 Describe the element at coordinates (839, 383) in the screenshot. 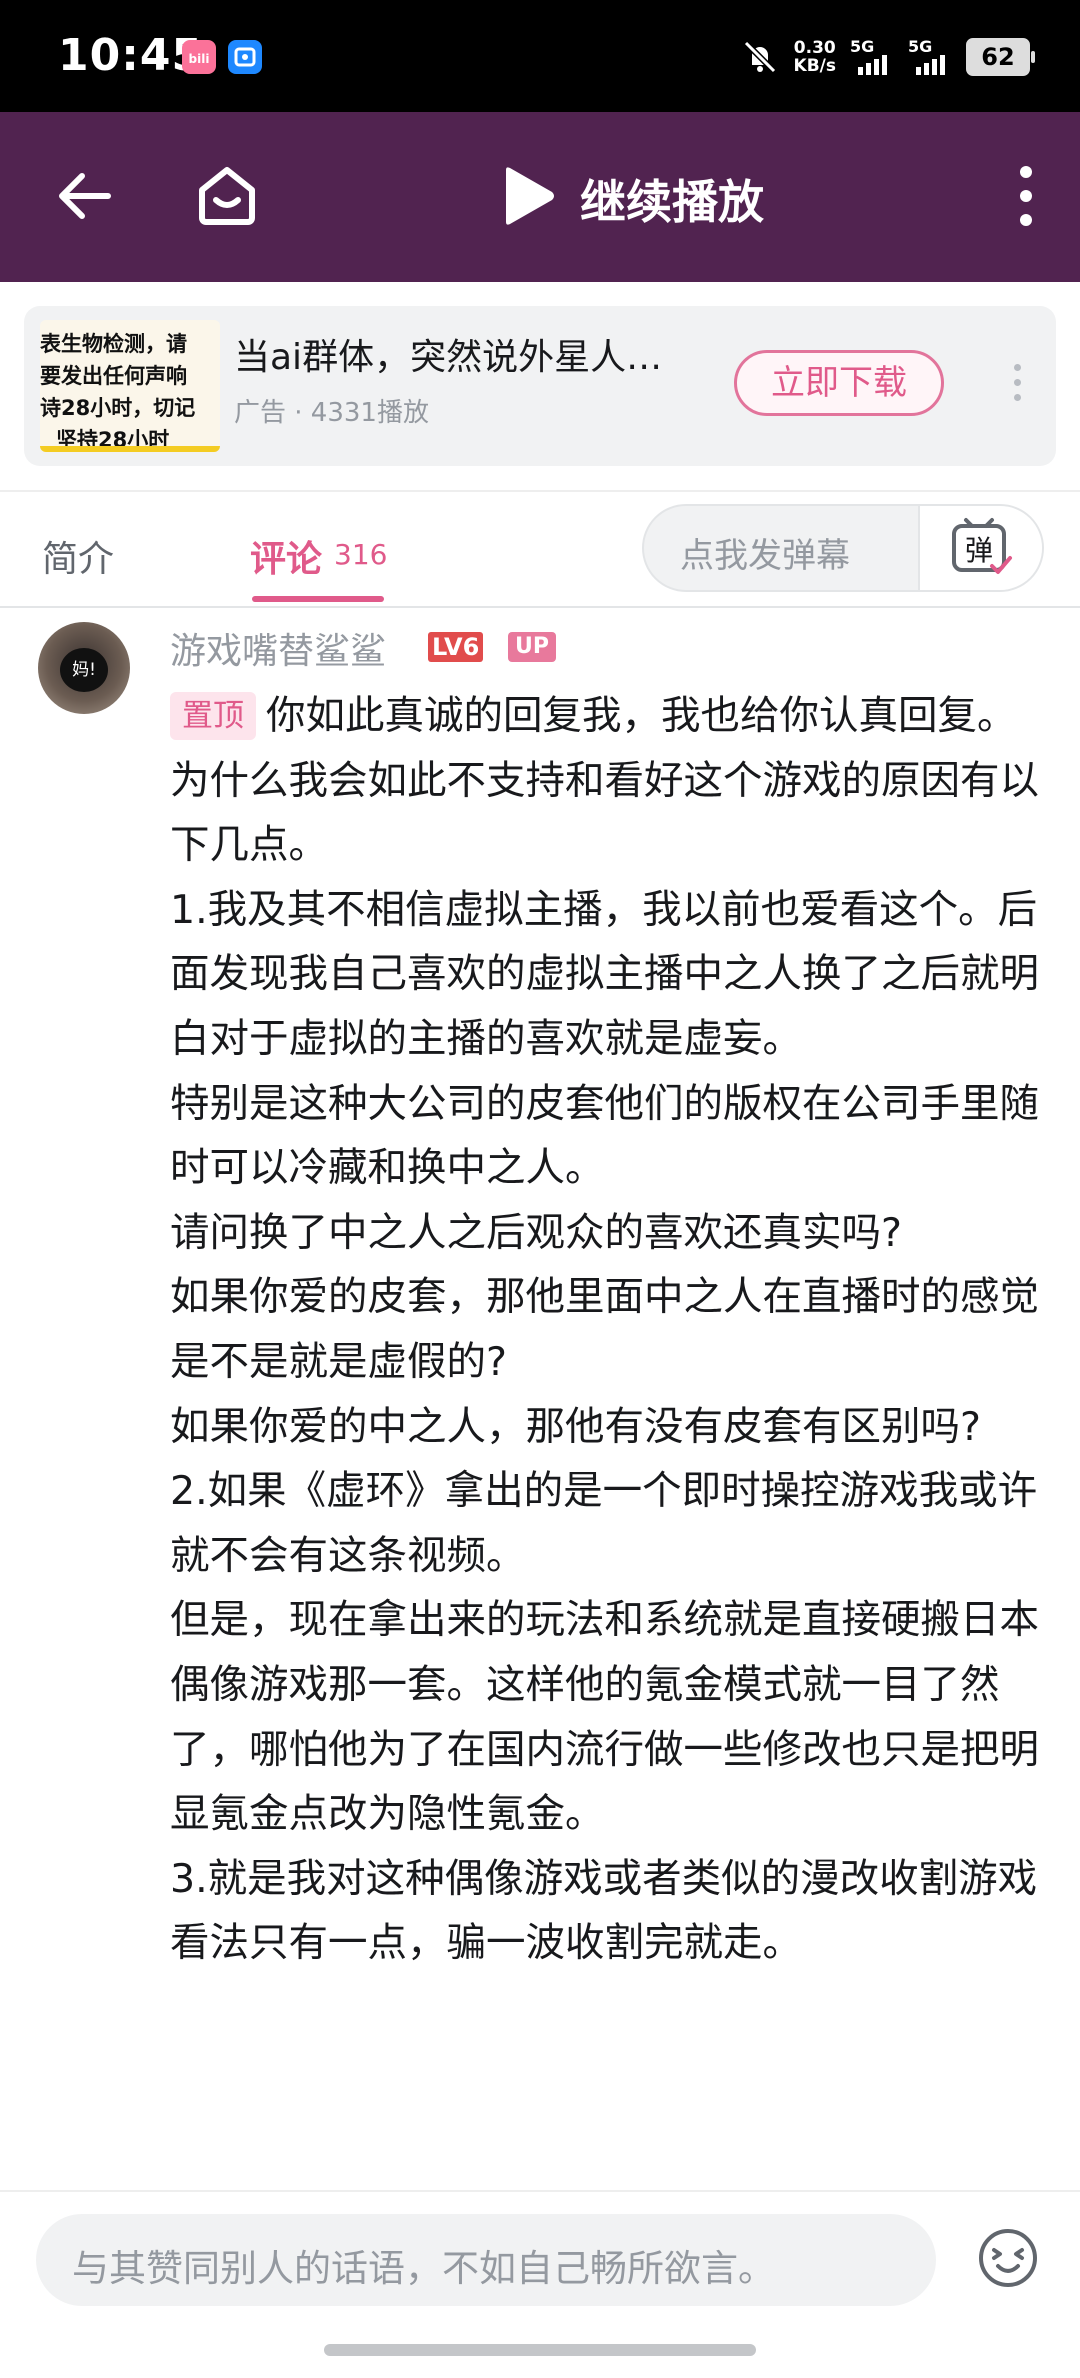

I see `download-button: 立即下载` at that location.